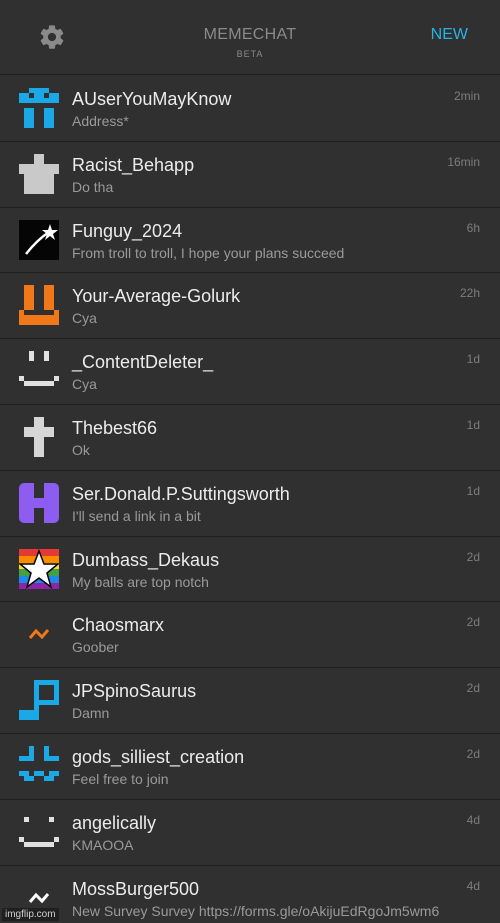 The height and width of the screenshot is (923, 500). Describe the element at coordinates (39, 502) in the screenshot. I see `purple-h-icon` at that location.